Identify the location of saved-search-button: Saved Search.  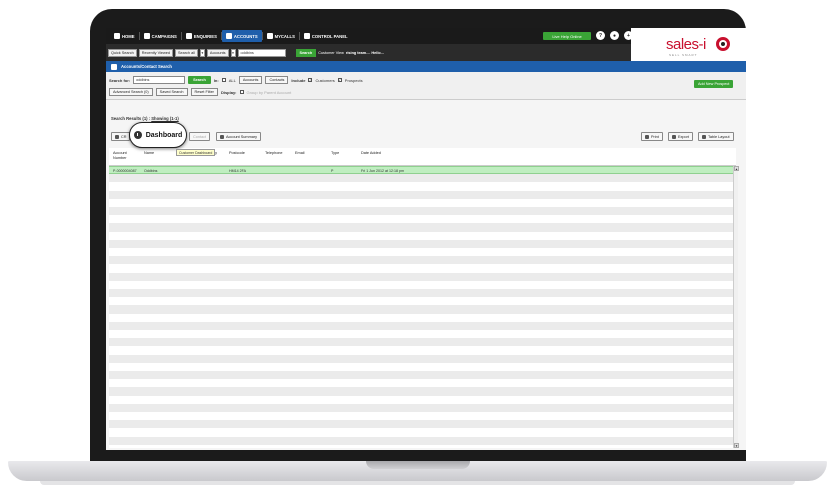
(171, 92).